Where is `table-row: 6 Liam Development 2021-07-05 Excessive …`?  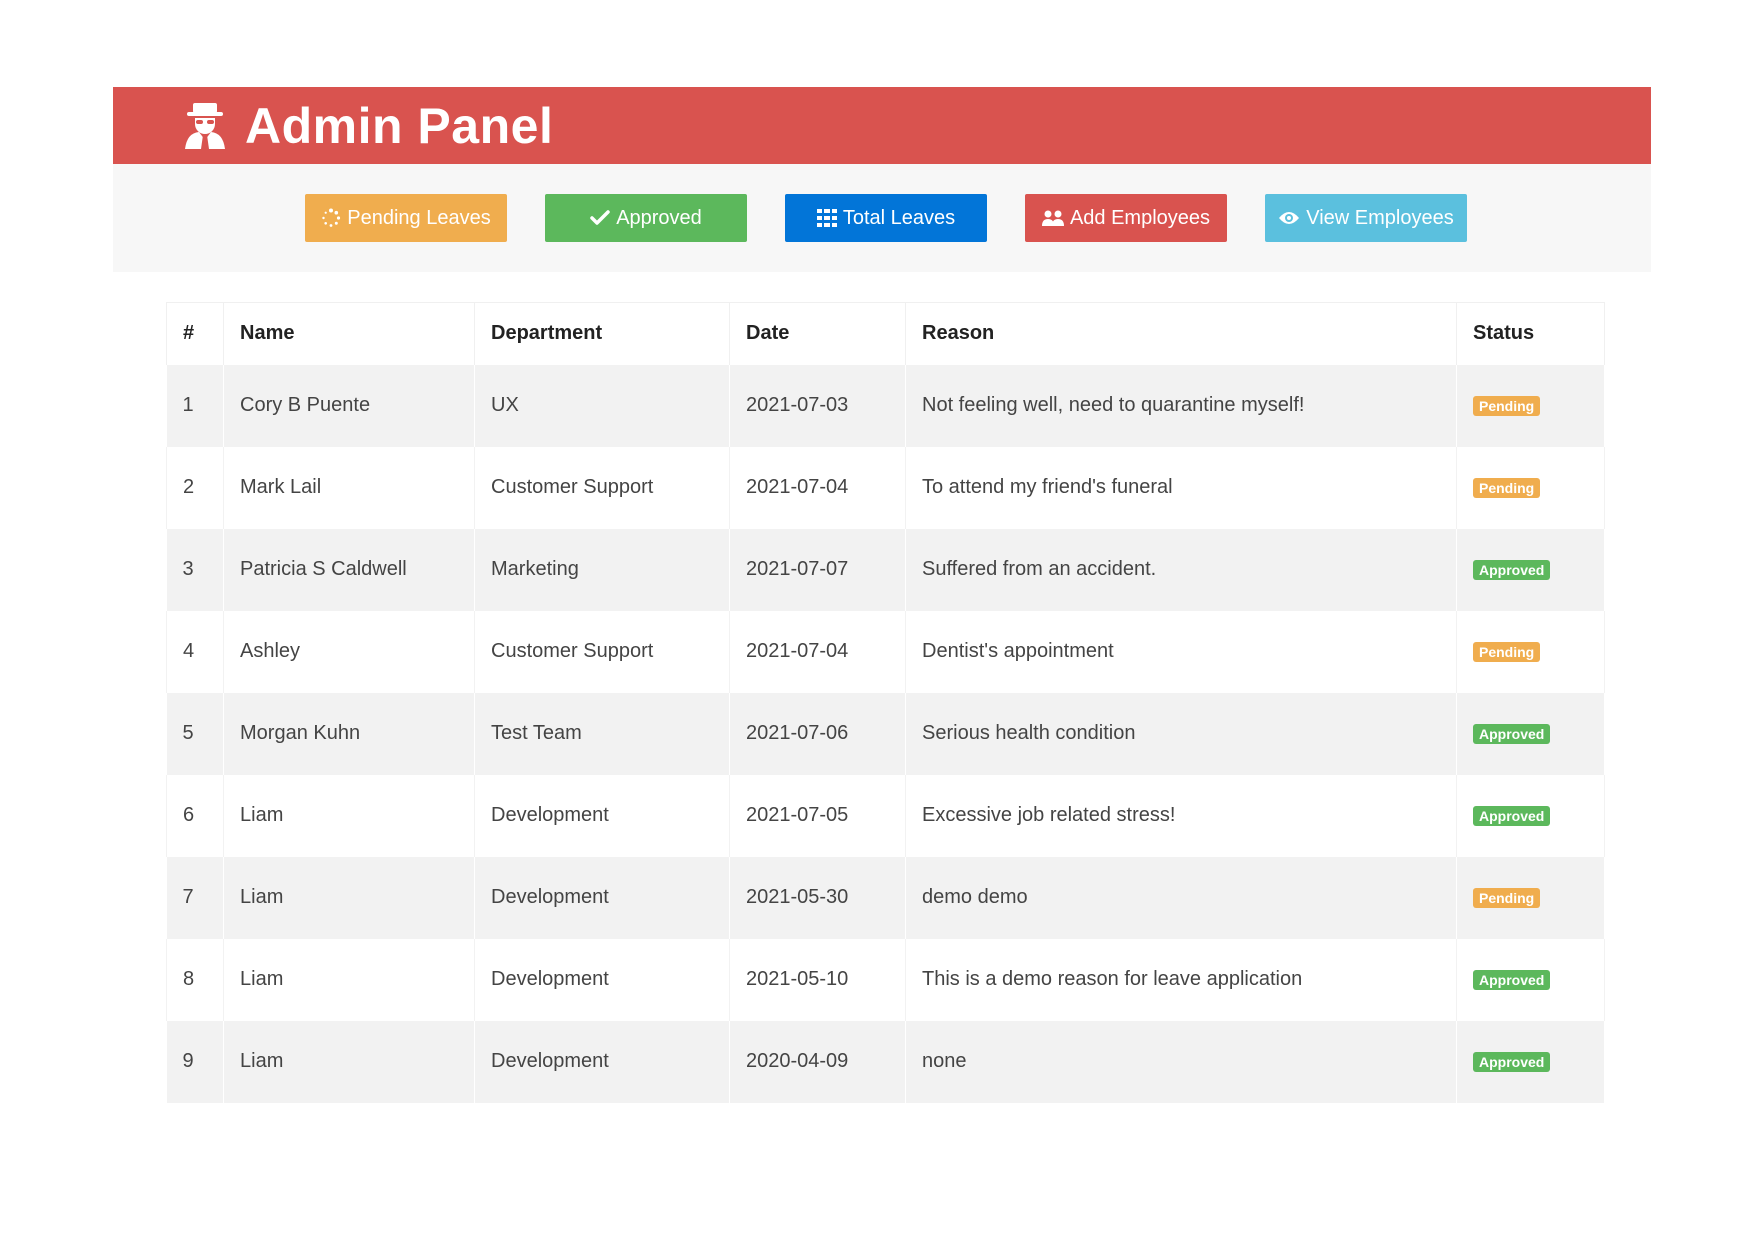 table-row: 6 Liam Development 2021-07-05 Excessive … is located at coordinates (885, 815).